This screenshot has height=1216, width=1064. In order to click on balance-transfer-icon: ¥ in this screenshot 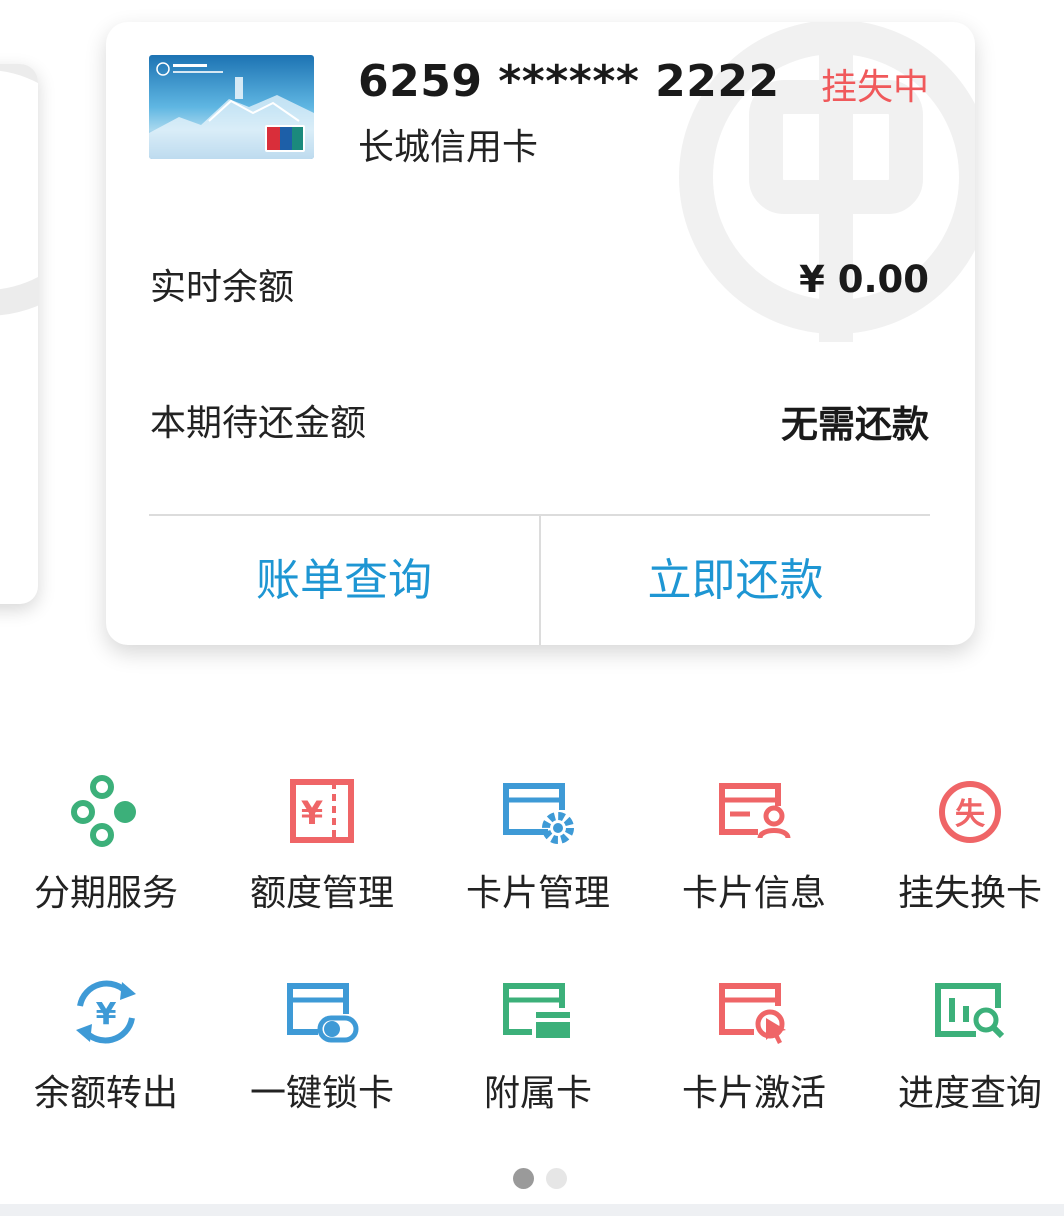, I will do `click(106, 1012)`.